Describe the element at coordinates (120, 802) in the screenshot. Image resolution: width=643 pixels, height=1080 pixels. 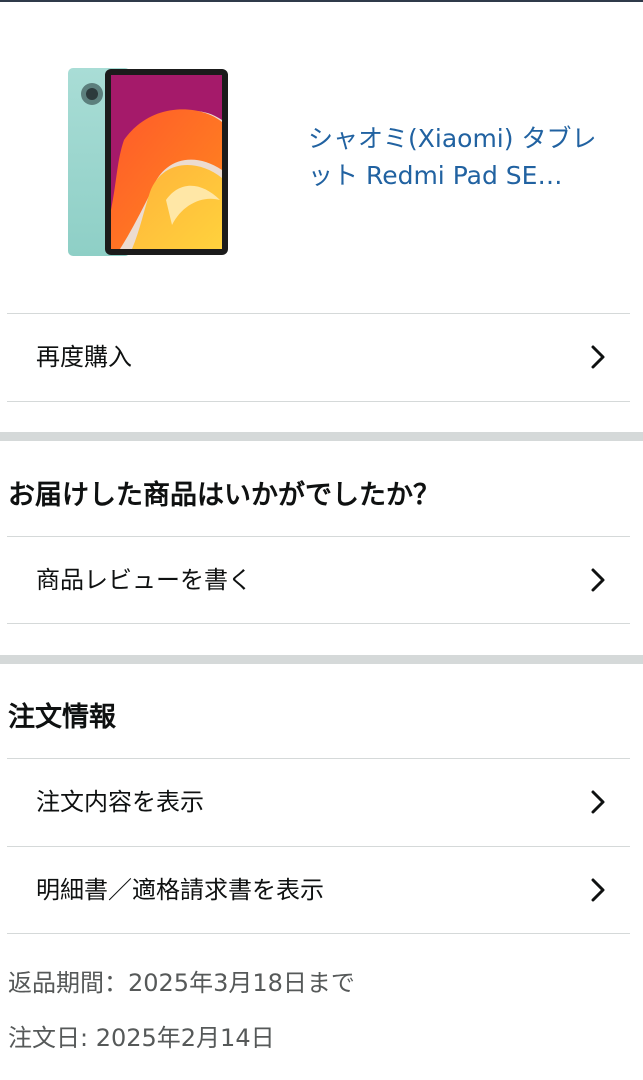
I see `view-order-label: 注文内容を表示` at that location.